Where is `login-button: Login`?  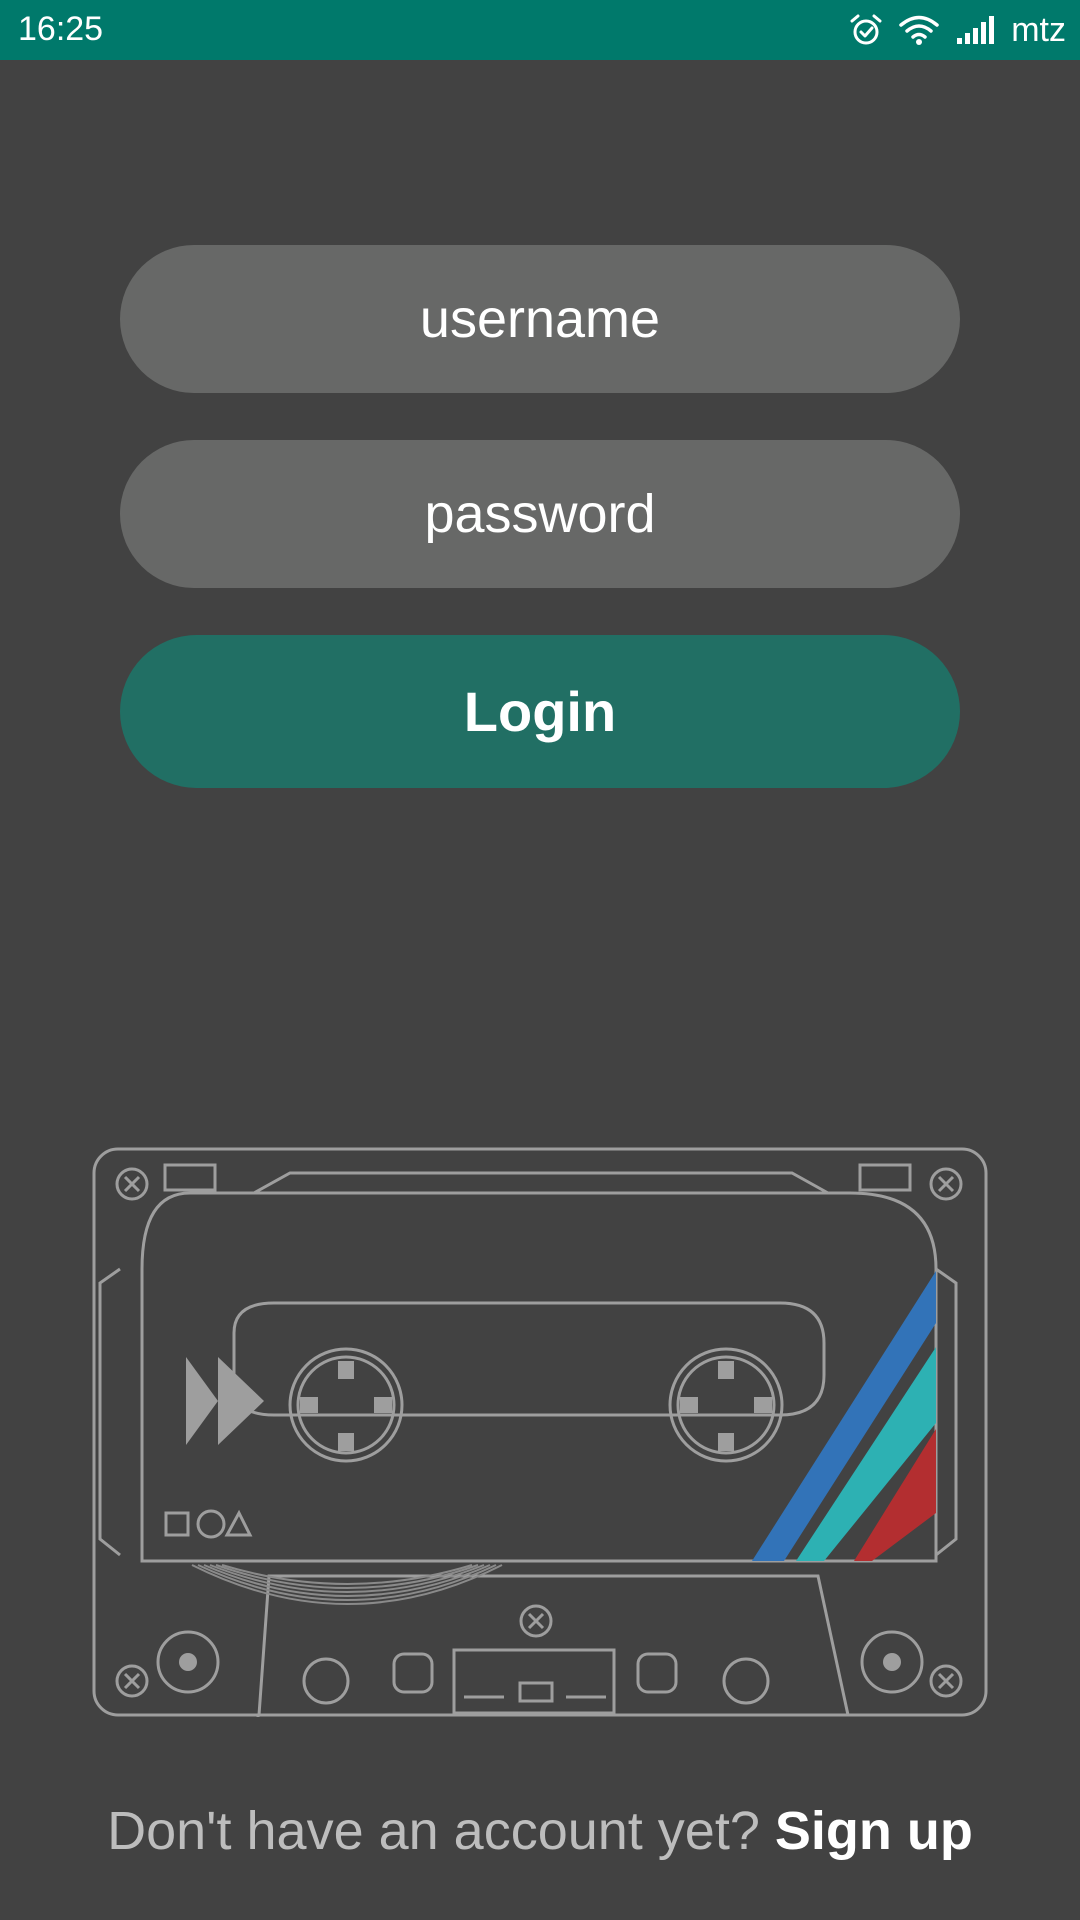 login-button: Login is located at coordinates (540, 711).